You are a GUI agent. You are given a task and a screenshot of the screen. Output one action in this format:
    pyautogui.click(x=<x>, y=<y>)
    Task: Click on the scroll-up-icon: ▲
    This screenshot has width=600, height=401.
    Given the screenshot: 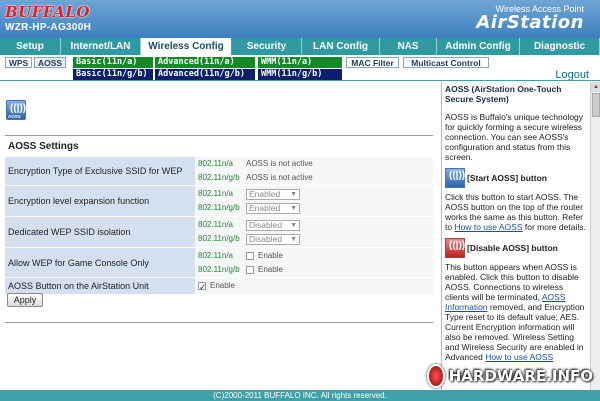 What is the action you would take?
    pyautogui.click(x=595, y=87)
    